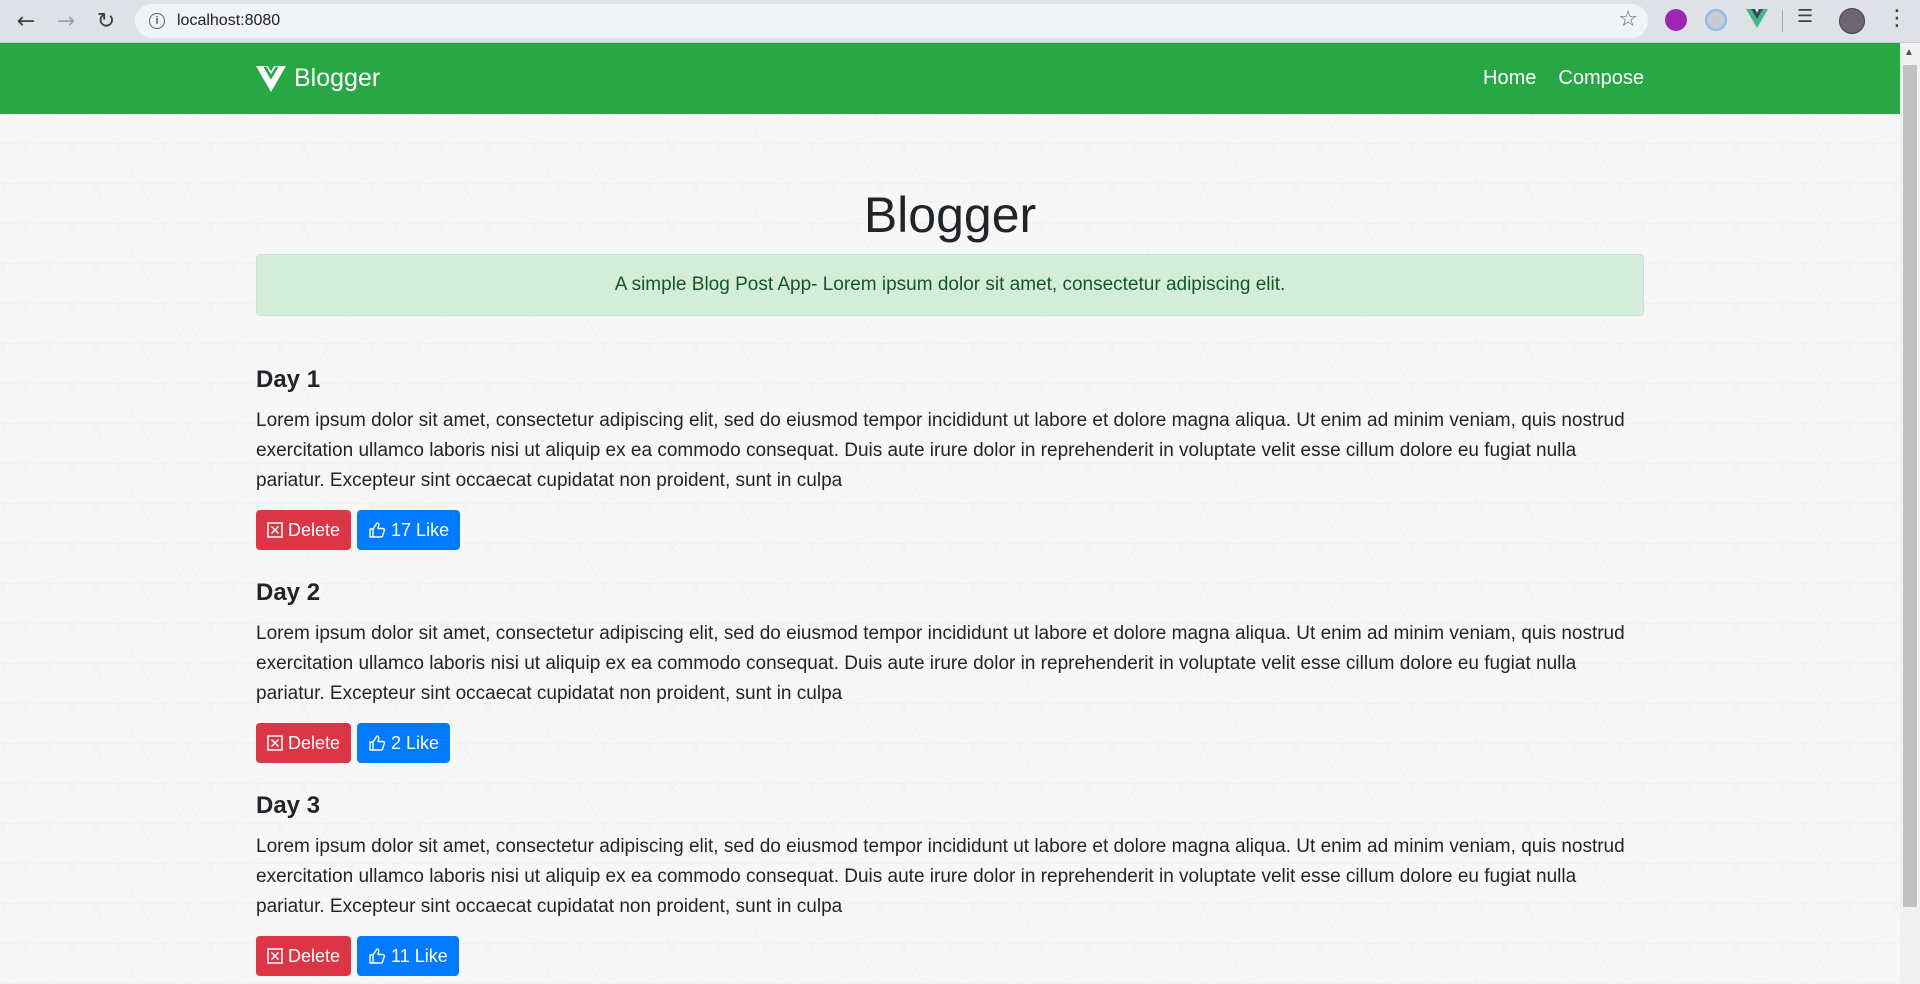  I want to click on like-button: 2 Like, so click(404, 743).